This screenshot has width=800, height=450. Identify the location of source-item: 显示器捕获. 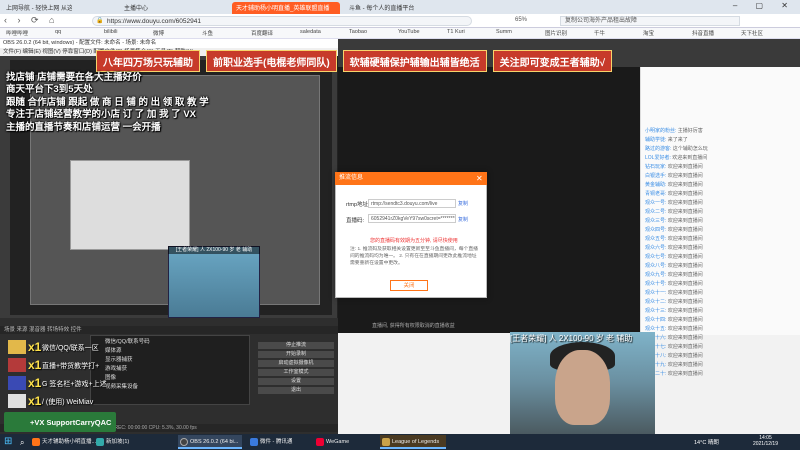
(171, 360).